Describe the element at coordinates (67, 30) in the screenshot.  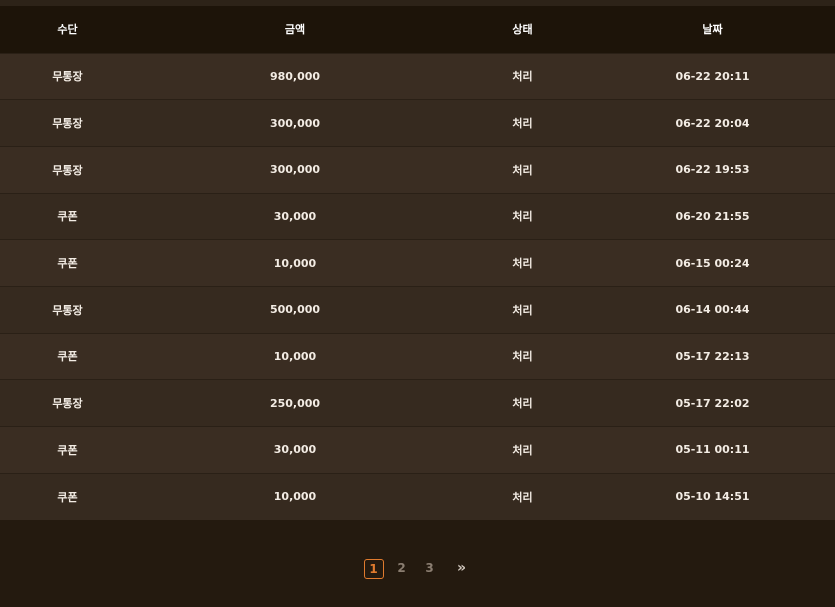
I see `column-header-method: 수단` at that location.